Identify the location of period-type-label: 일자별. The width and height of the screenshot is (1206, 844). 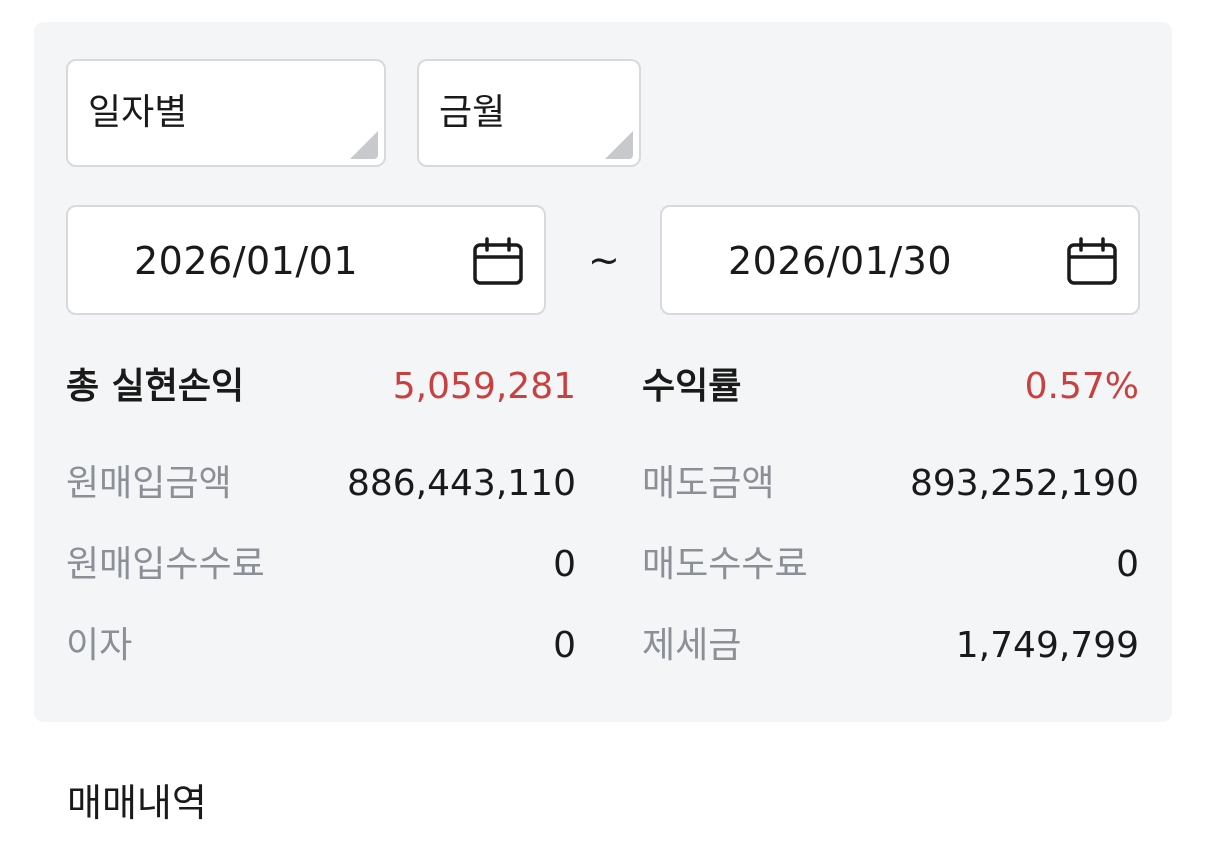
(138, 112).